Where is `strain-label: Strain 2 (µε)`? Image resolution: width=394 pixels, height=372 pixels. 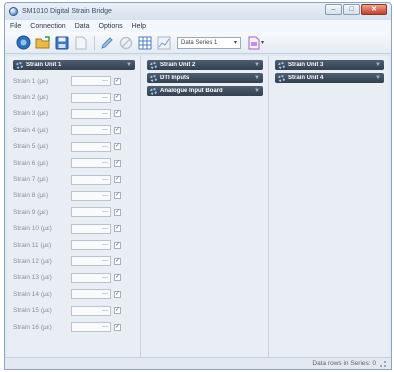
strain-label: Strain 2 (µε) is located at coordinates (31, 98).